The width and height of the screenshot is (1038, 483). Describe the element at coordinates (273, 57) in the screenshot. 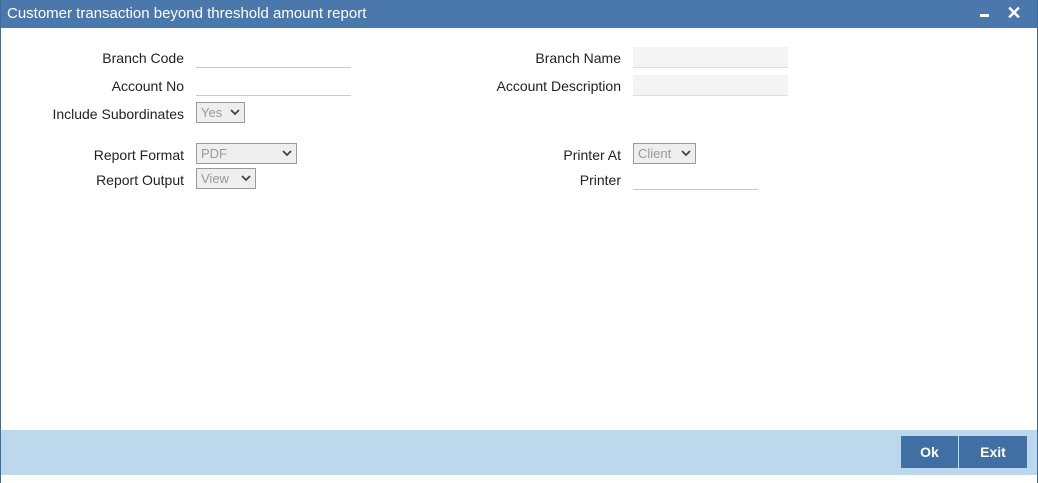

I see `branch-code-input` at that location.